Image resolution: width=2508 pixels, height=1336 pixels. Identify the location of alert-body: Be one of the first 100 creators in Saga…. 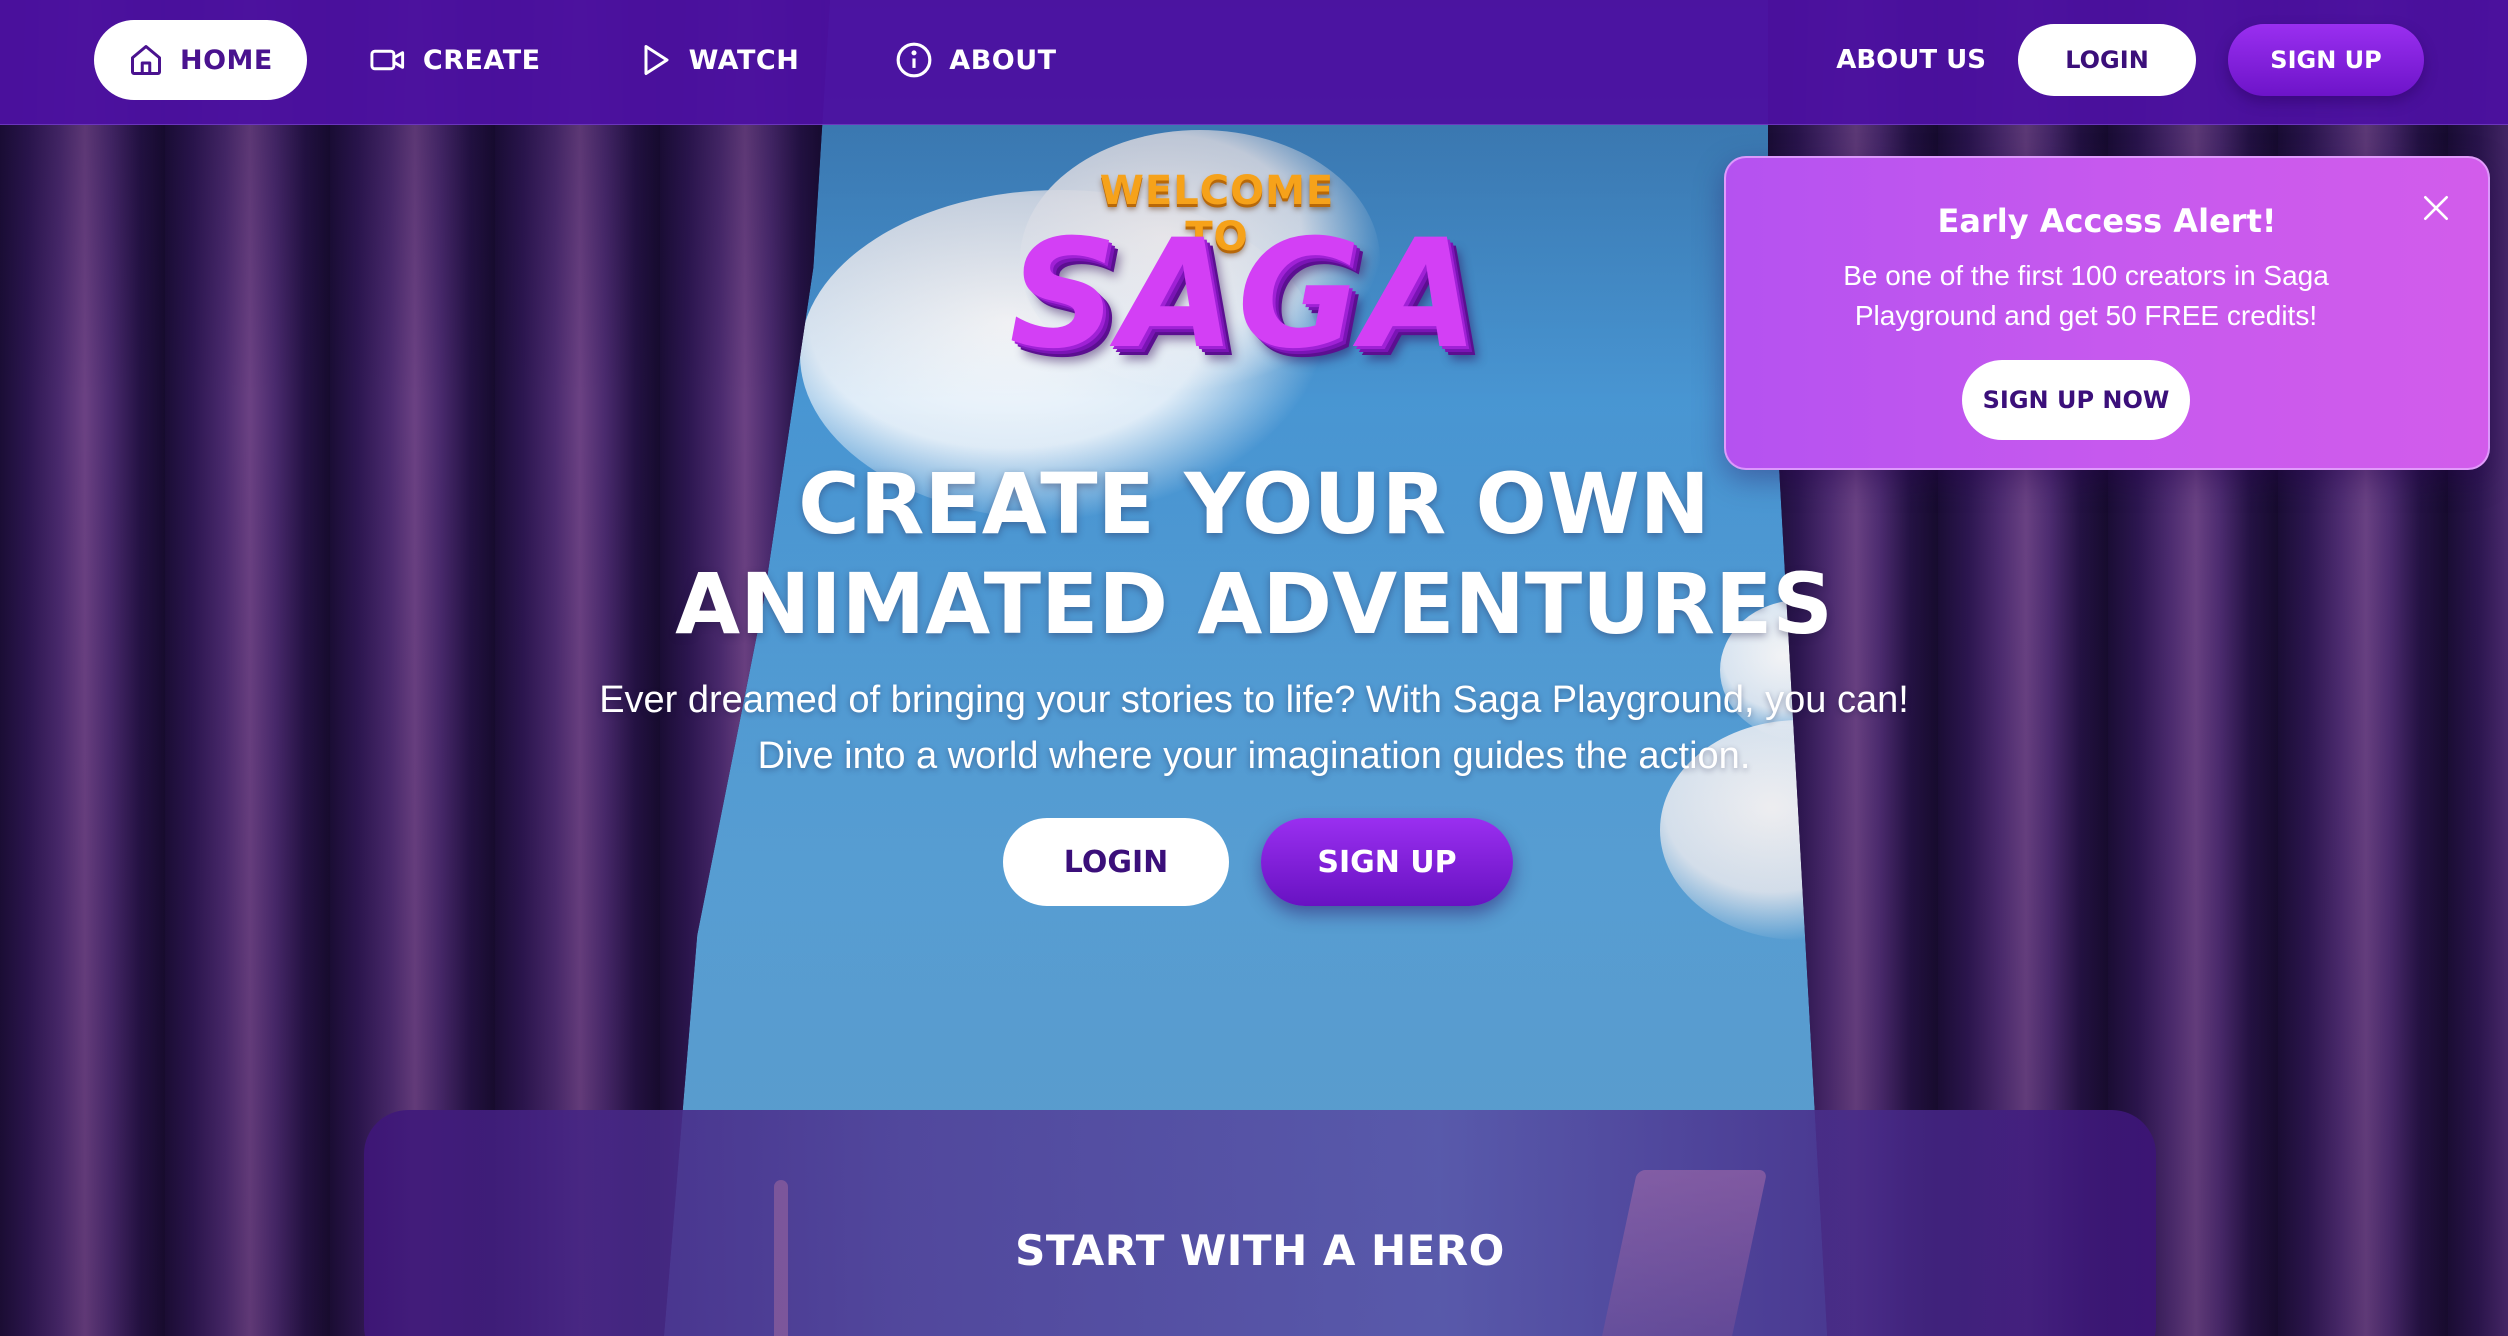
(2086, 295).